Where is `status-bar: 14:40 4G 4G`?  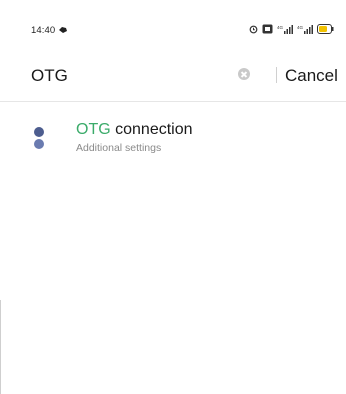
status-bar: 14:40 4G 4G is located at coordinates (173, 20).